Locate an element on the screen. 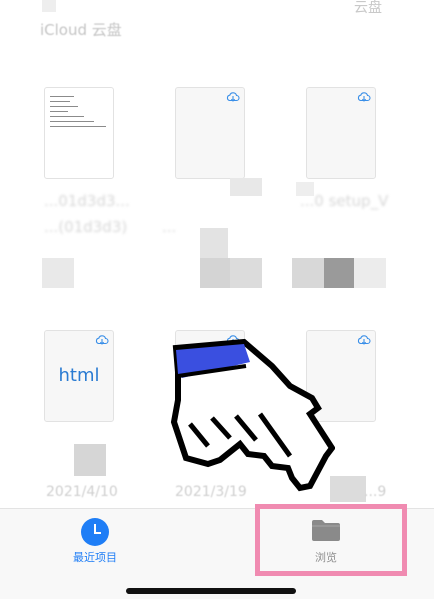  document-preview is located at coordinates (79, 113).